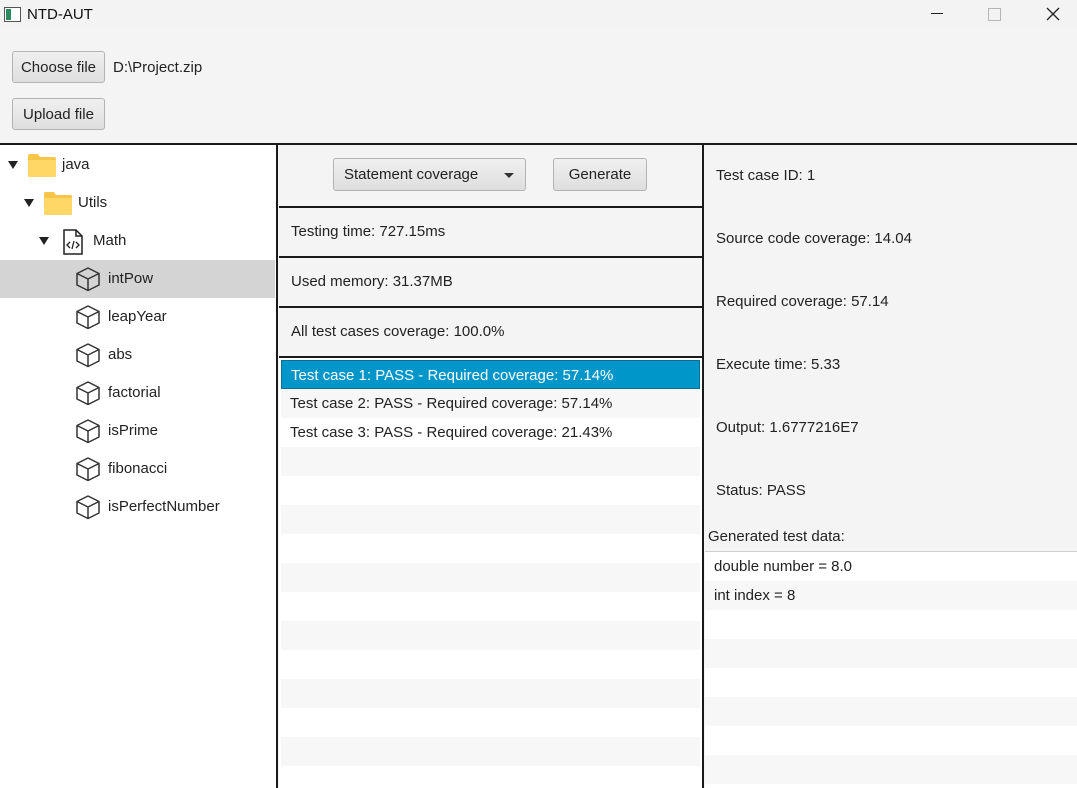  Describe the element at coordinates (58, 67) in the screenshot. I see `choose-file-button: Choose file` at that location.